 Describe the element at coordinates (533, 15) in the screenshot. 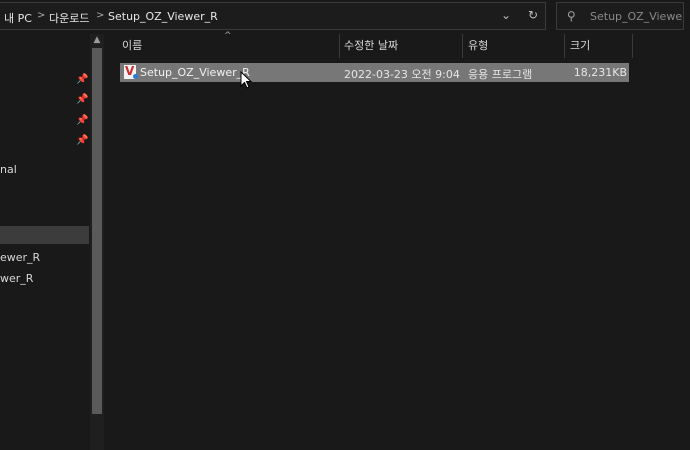

I see `refresh-icon: ↻` at that location.